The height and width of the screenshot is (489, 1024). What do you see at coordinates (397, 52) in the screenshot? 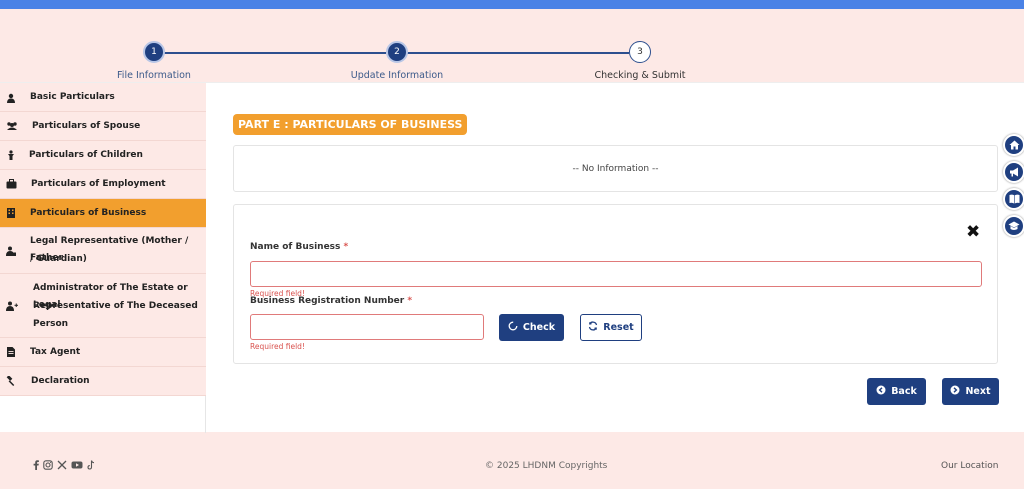
I see `step-2-circle: 2` at bounding box center [397, 52].